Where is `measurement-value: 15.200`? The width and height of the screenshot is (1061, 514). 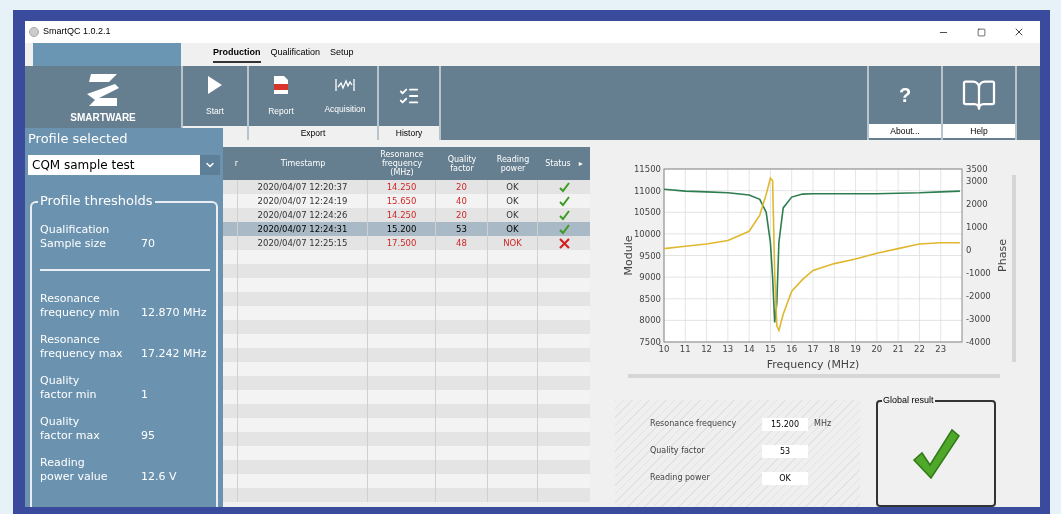
measurement-value: 15.200 is located at coordinates (785, 424).